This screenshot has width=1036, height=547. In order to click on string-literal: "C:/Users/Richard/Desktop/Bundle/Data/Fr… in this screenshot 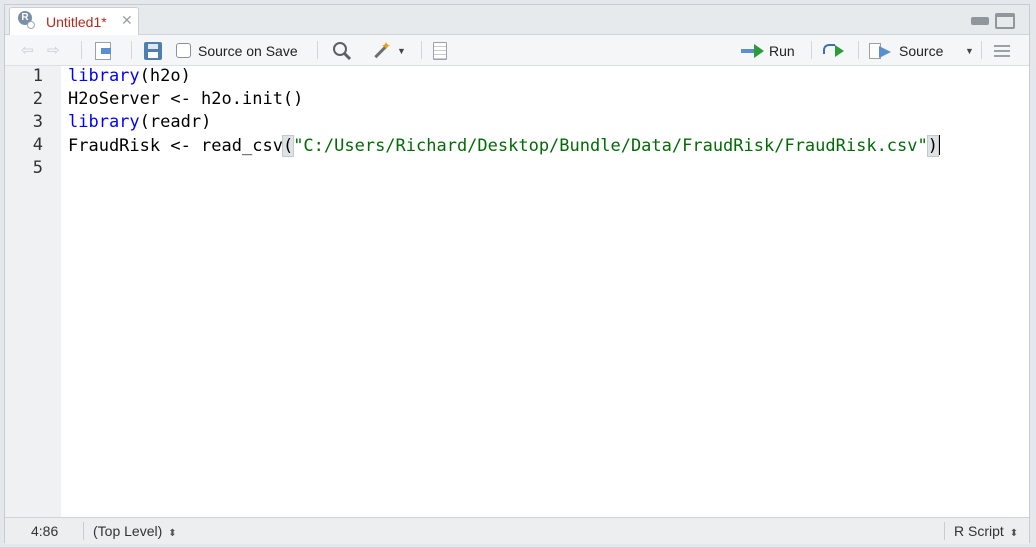, I will do `click(610, 146)`.